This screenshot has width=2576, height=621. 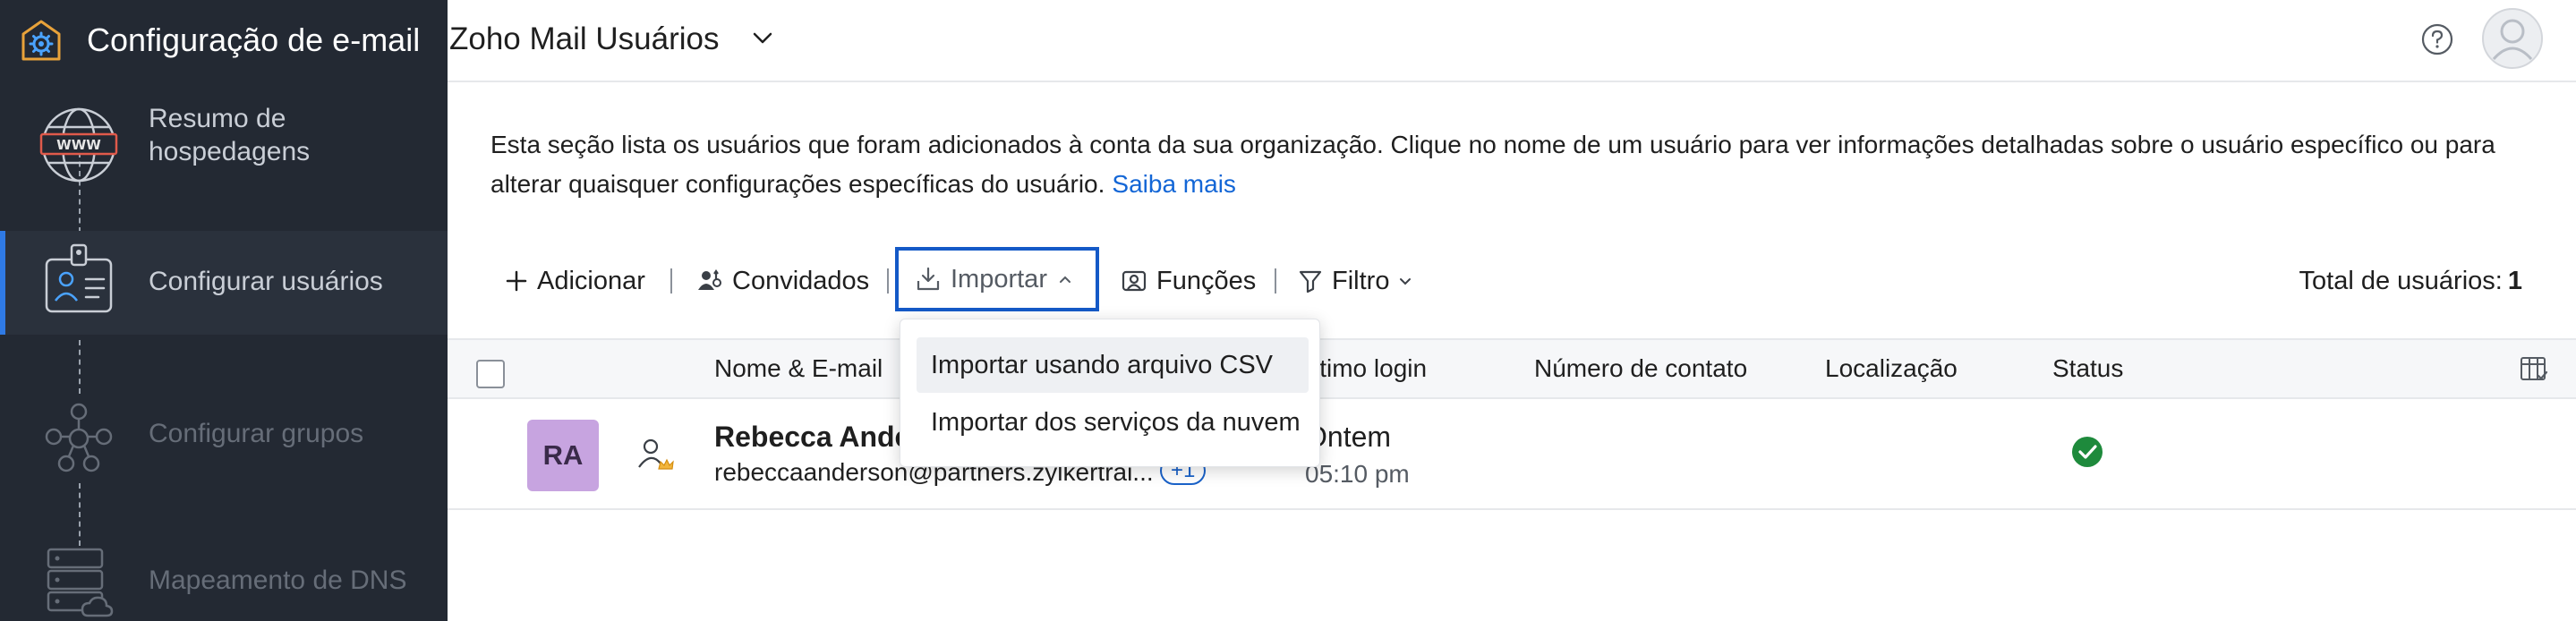 What do you see at coordinates (709, 279) in the screenshot?
I see `invited-users-icon` at bounding box center [709, 279].